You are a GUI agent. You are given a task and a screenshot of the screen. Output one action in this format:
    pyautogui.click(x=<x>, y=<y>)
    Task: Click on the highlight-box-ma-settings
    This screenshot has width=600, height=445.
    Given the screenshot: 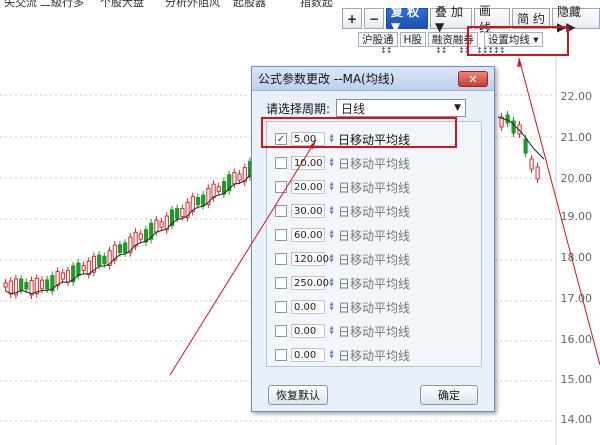 What is the action you would take?
    pyautogui.click(x=518, y=41)
    